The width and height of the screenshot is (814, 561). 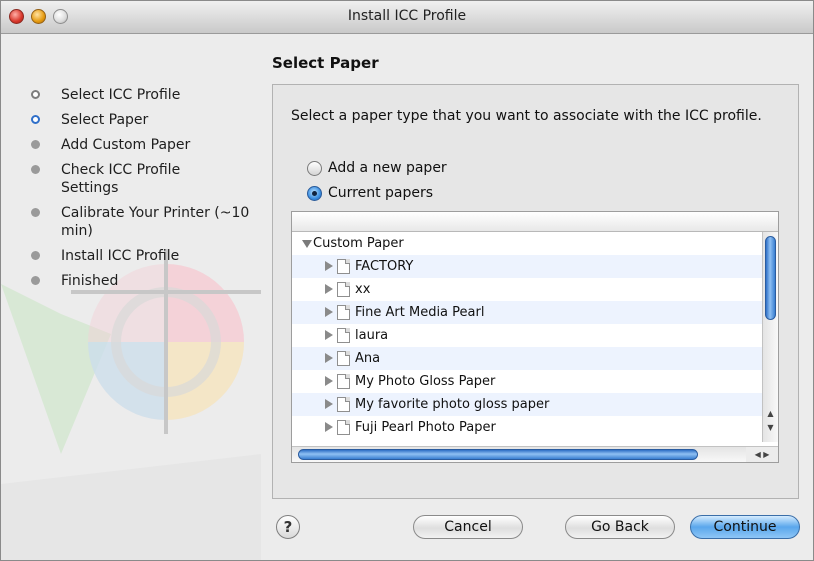 I want to click on go-back-button: Go Back, so click(x=620, y=527).